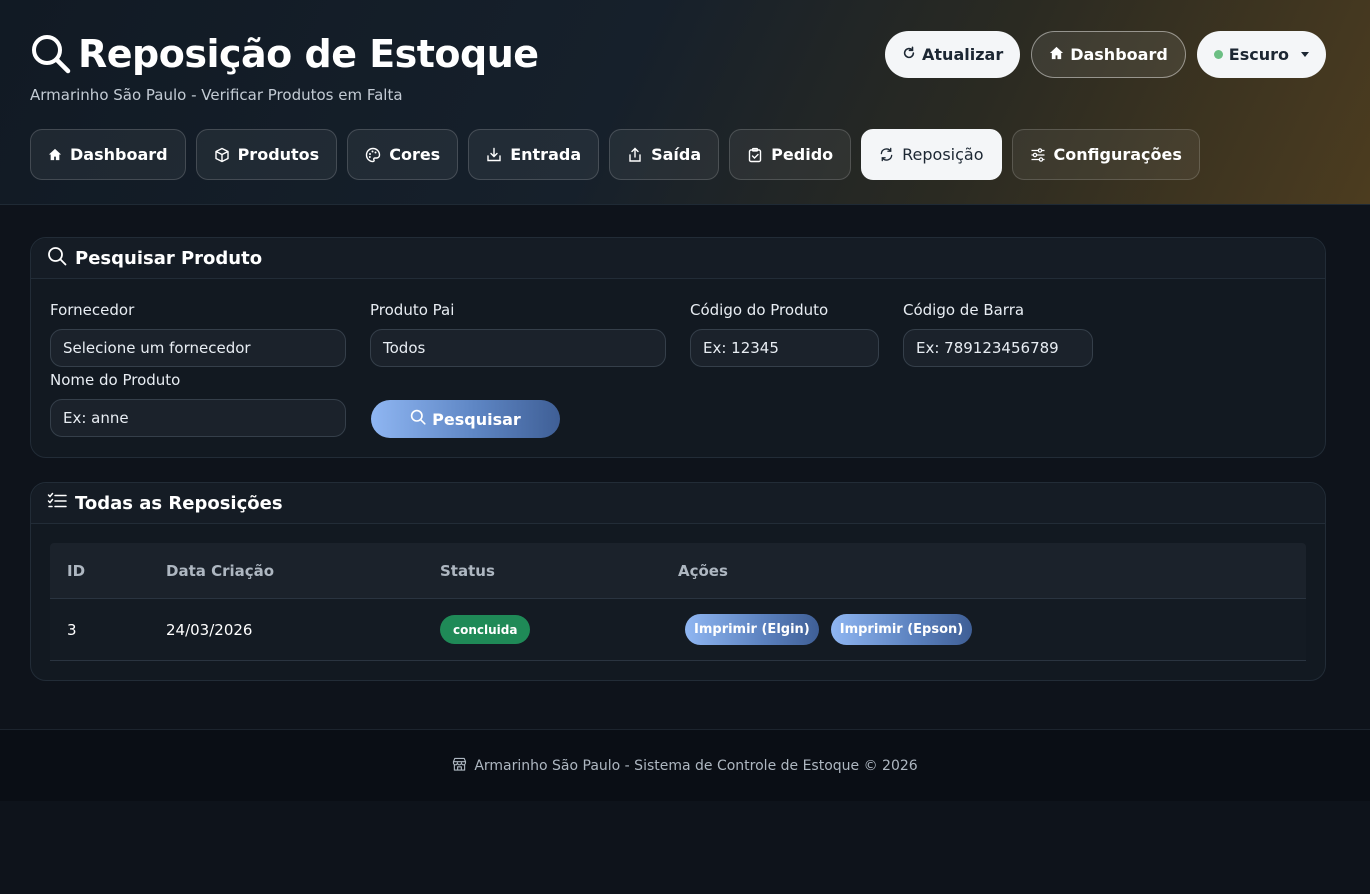  Describe the element at coordinates (1218, 54) in the screenshot. I see `theme-dot-icon` at that location.